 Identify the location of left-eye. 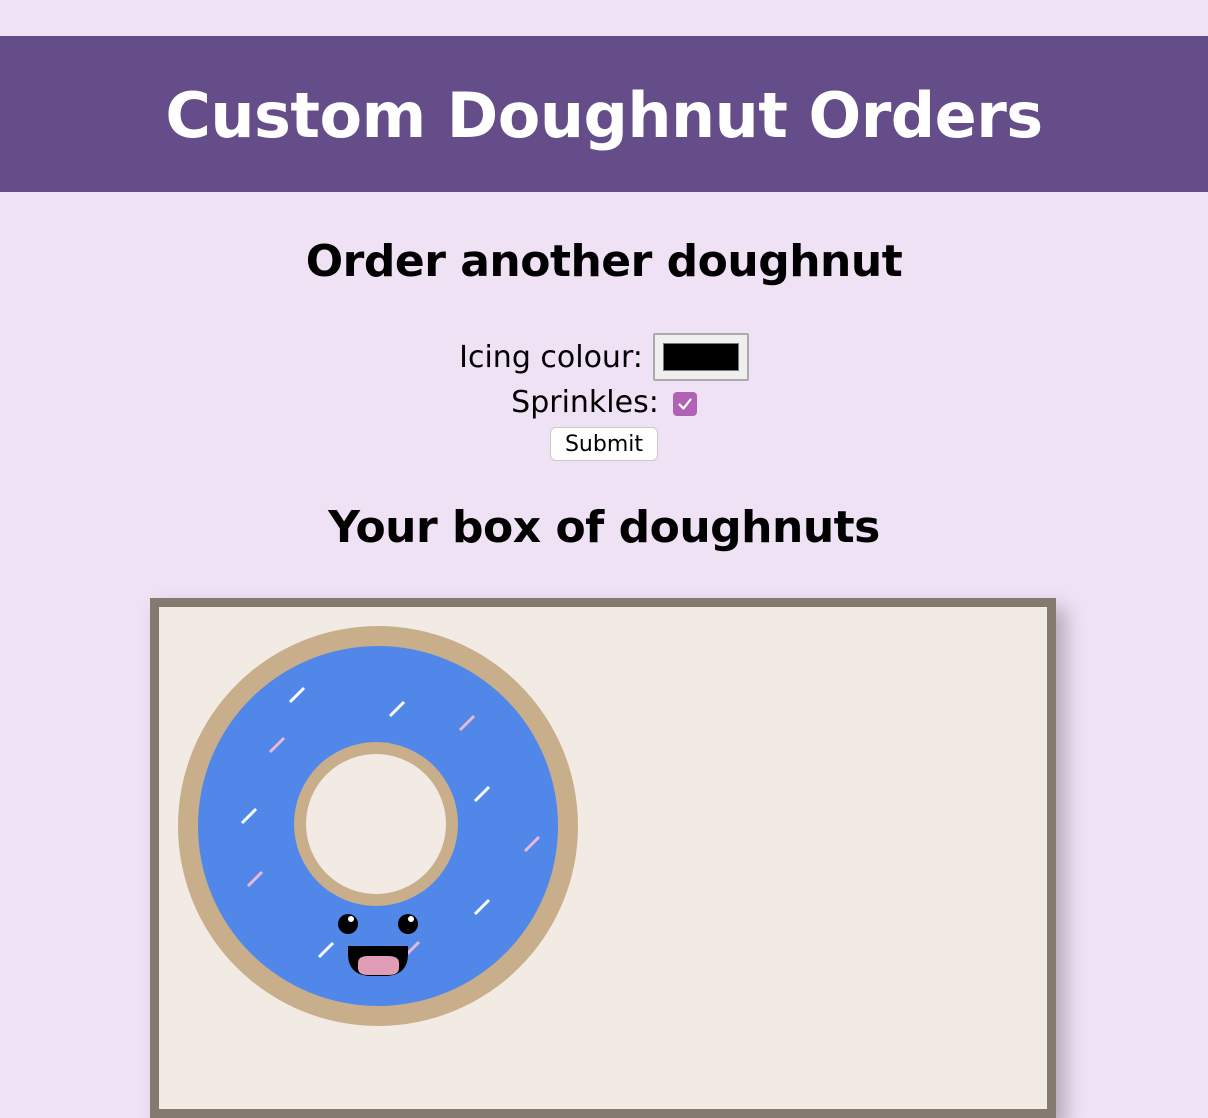
(348, 924).